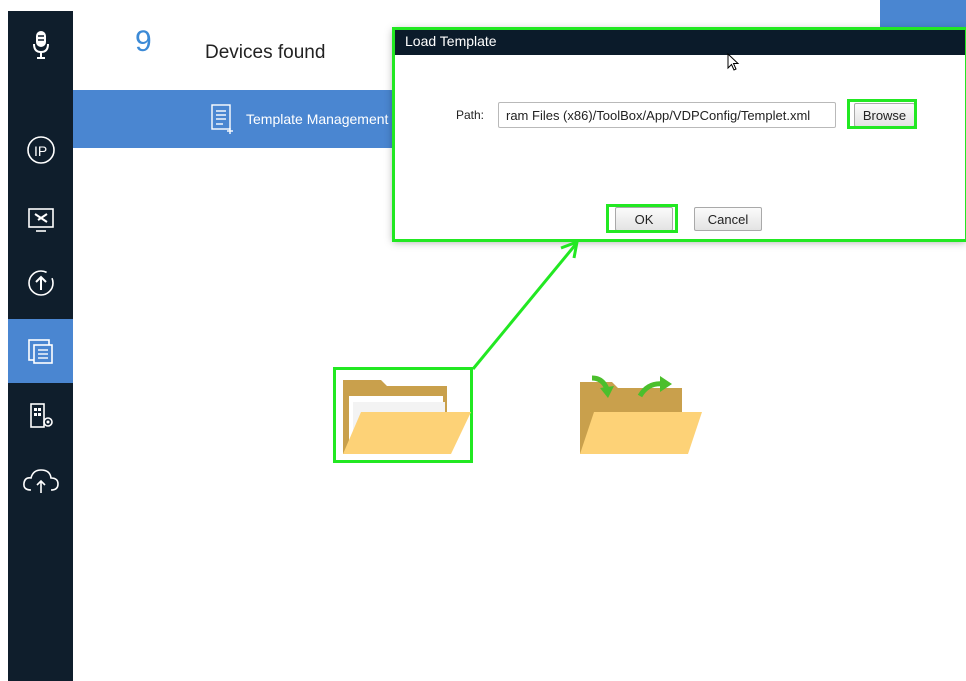 This screenshot has width=966, height=681. Describe the element at coordinates (733, 62) in the screenshot. I see `mouse-cursor-icon` at that location.